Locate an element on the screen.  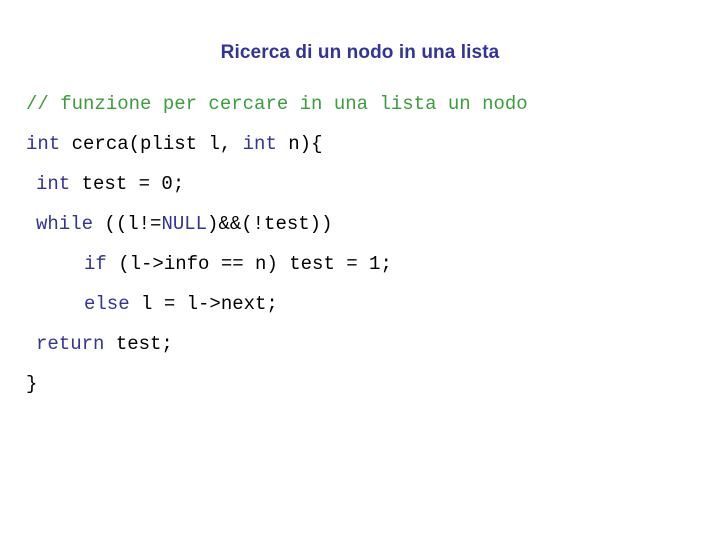
code-token-keyword: while is located at coordinates (65, 224).